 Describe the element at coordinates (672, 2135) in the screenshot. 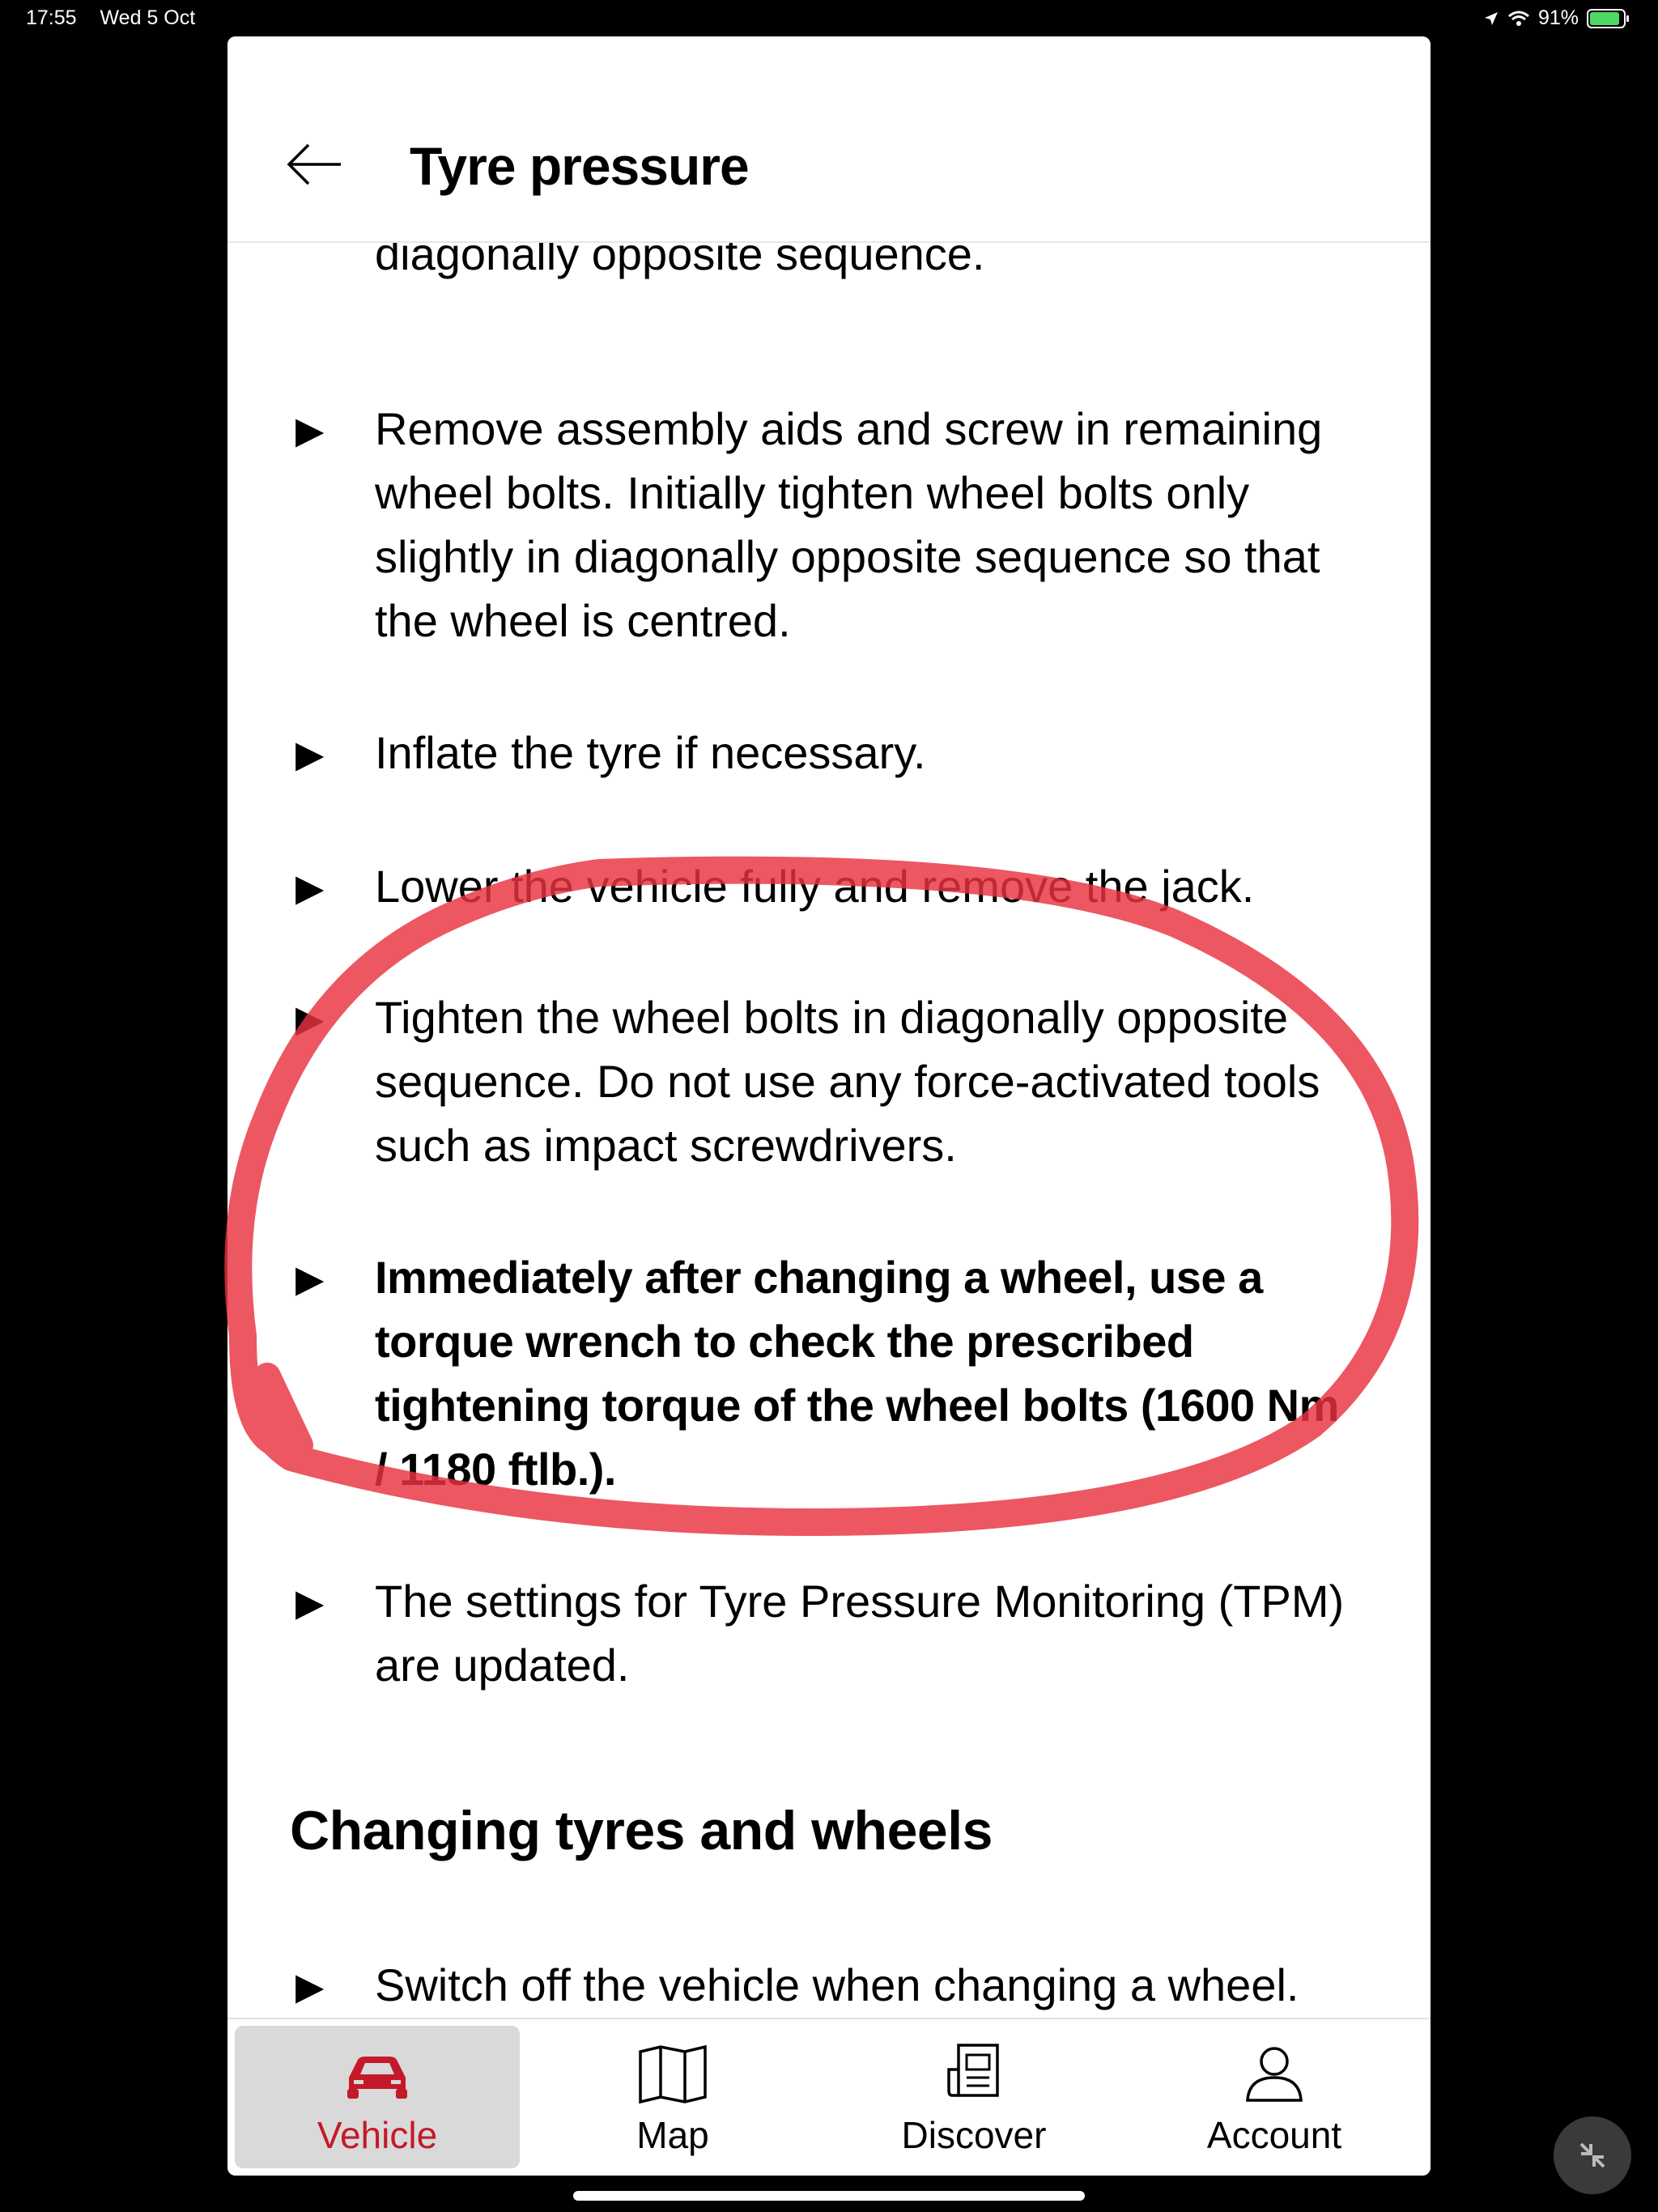

I see `tab-label: Map` at that location.